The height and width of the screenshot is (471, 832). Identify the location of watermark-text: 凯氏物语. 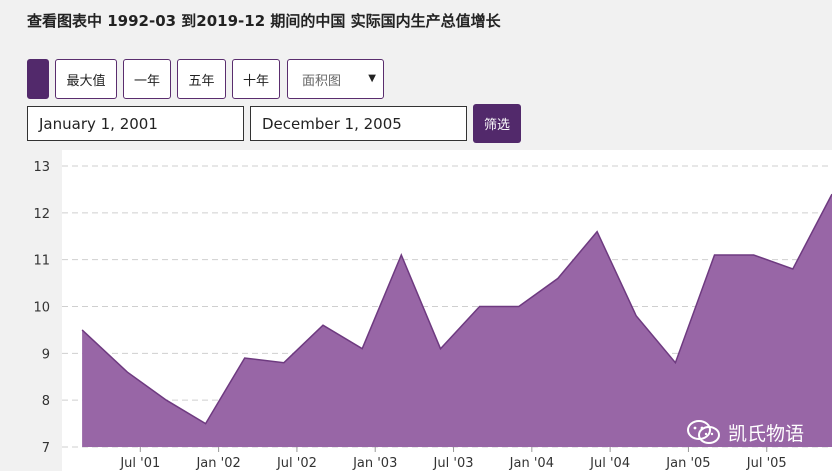
(766, 433).